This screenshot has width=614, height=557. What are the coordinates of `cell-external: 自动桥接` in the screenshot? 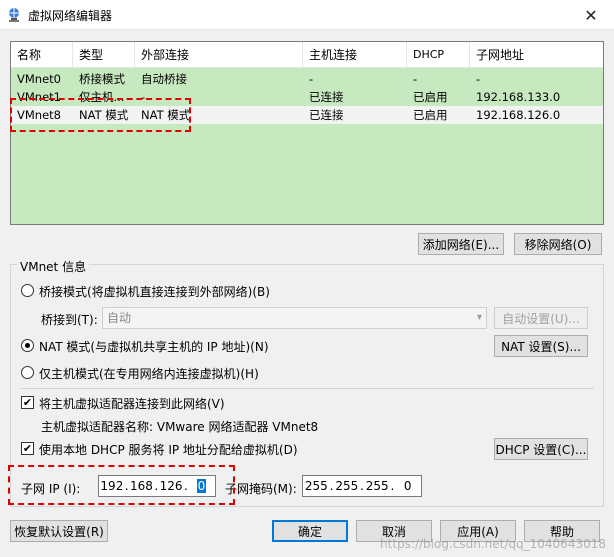 It's located at (164, 79).